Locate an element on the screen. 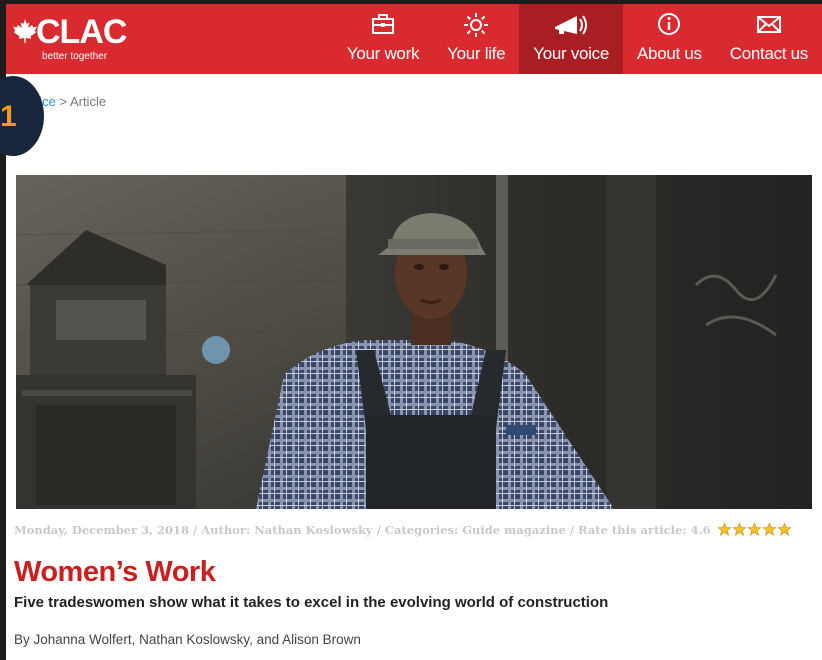 The height and width of the screenshot is (660, 822). nav-your-voice: Your voice is located at coordinates (571, 39).